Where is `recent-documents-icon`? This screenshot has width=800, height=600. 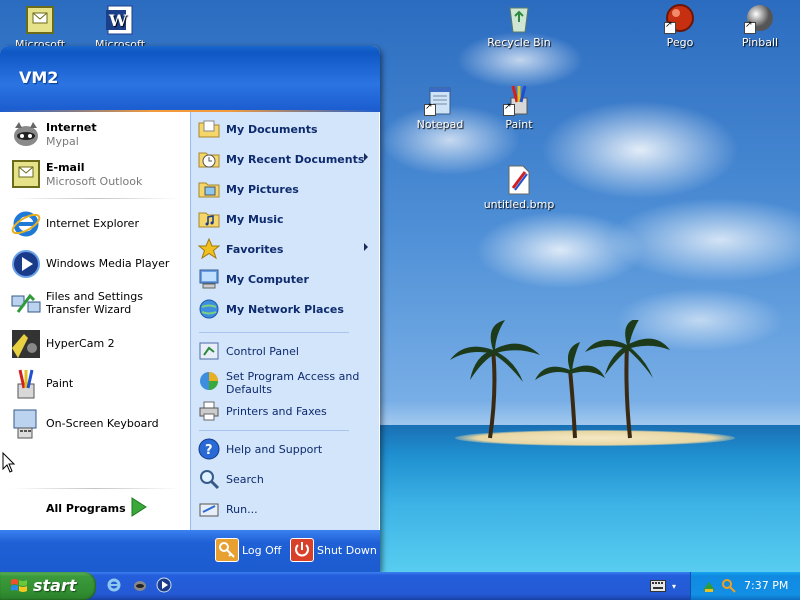 recent-documents-icon is located at coordinates (209, 159).